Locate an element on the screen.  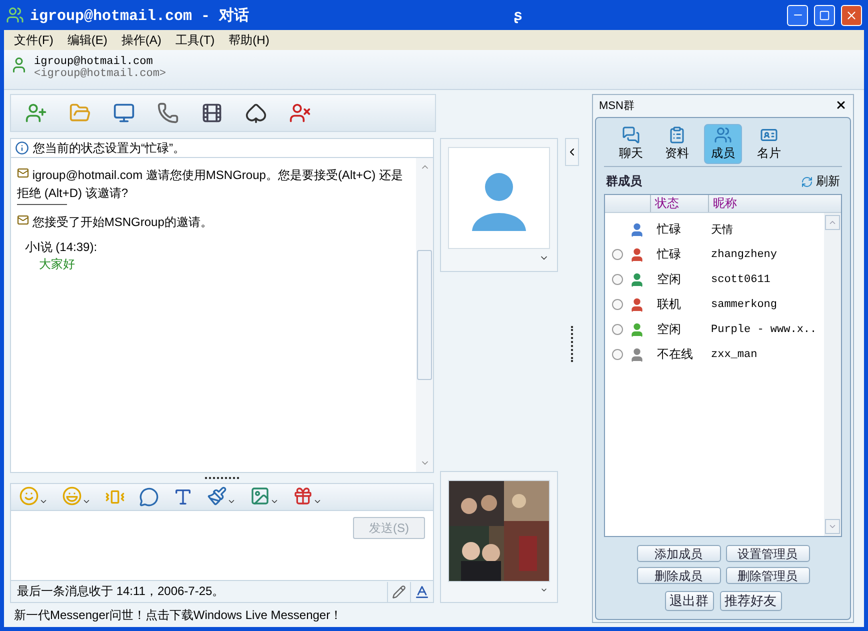
block-contact-icon is located at coordinates (300, 113).